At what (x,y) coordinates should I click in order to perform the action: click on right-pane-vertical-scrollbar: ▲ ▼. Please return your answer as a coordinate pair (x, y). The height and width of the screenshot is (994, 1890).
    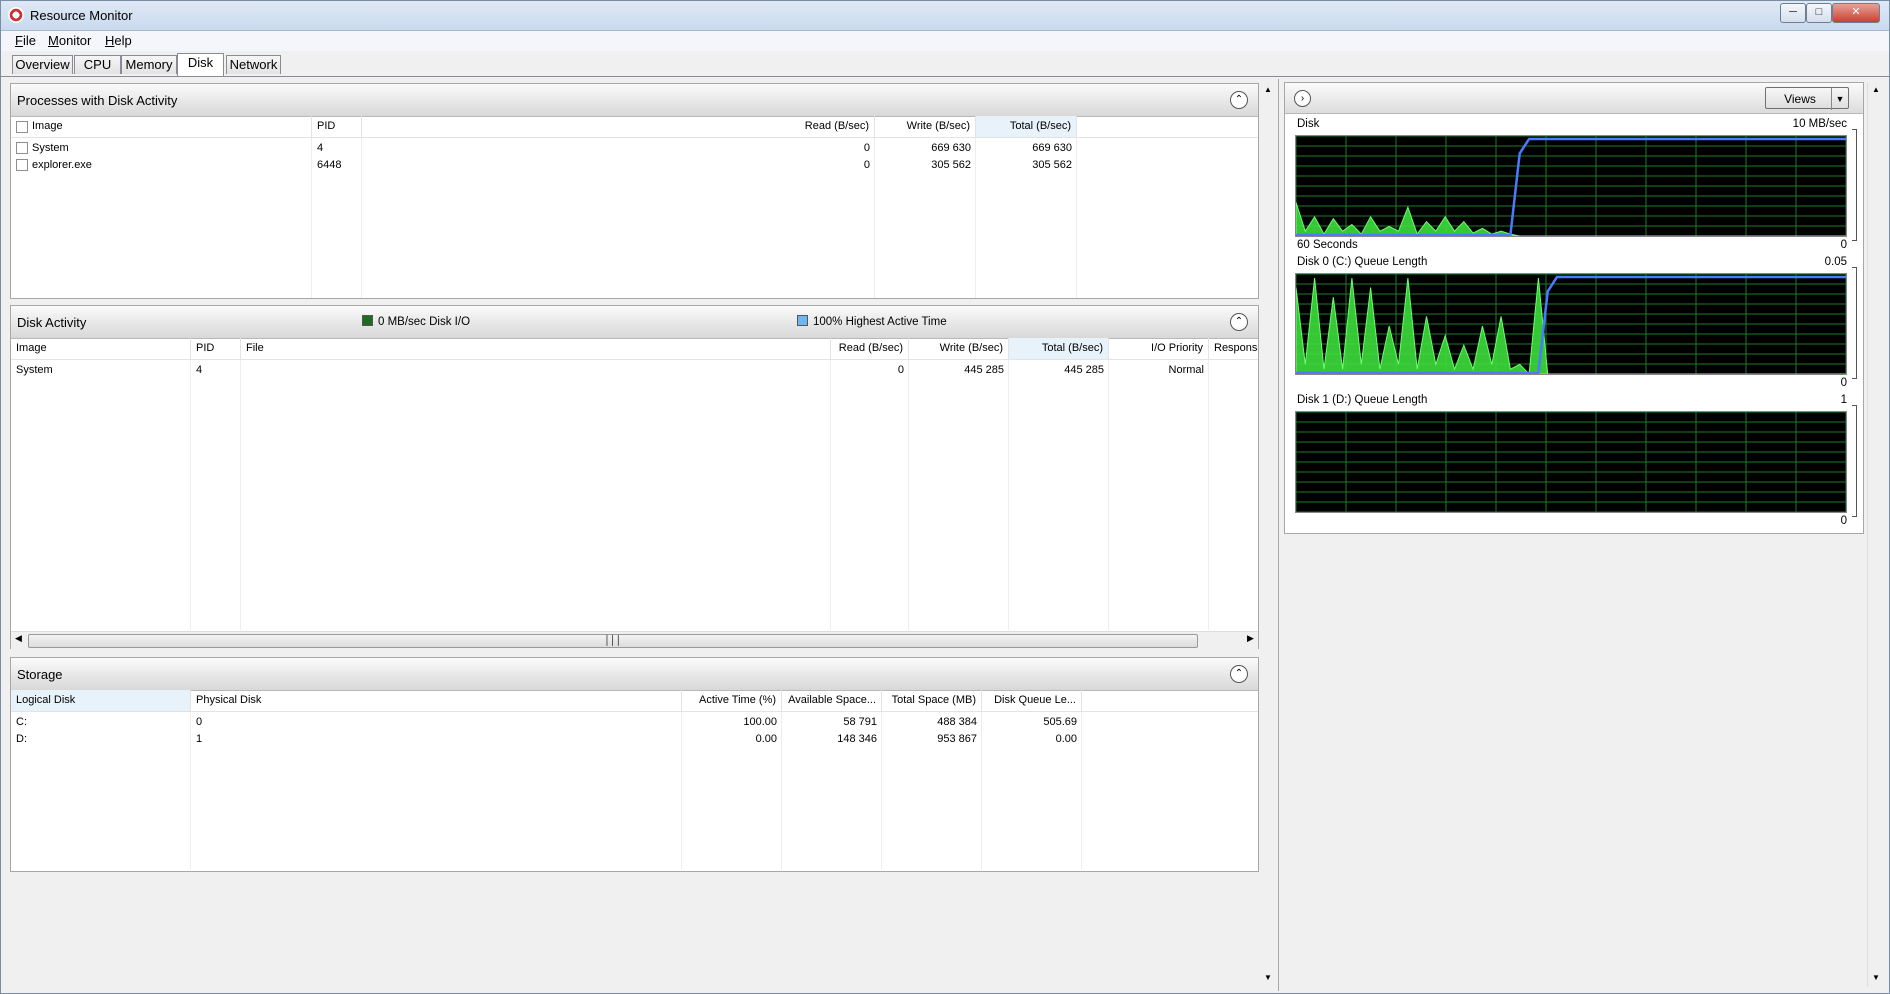
    Looking at the image, I should click on (1876, 535).